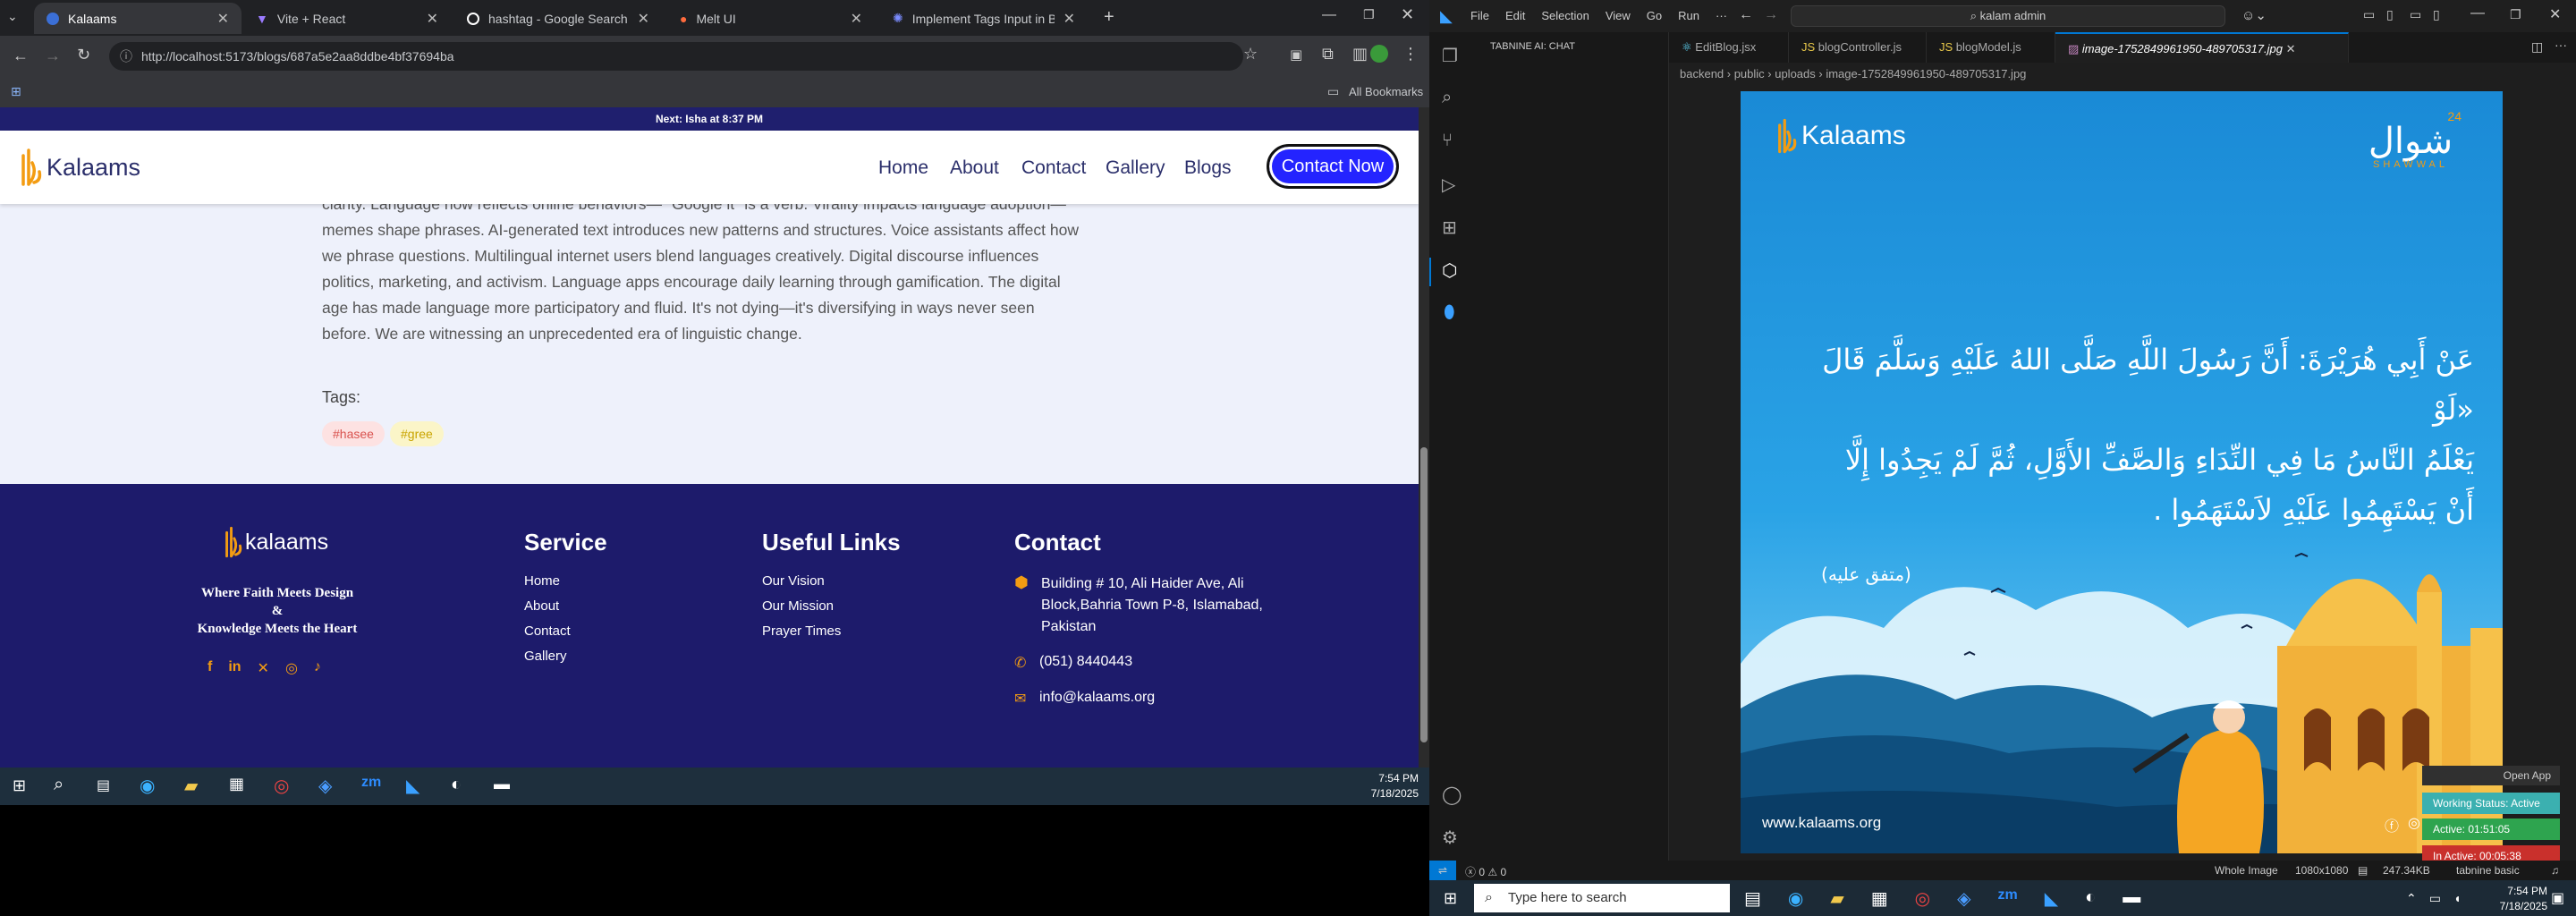  I want to click on forward-icon: →, so click(53, 56).